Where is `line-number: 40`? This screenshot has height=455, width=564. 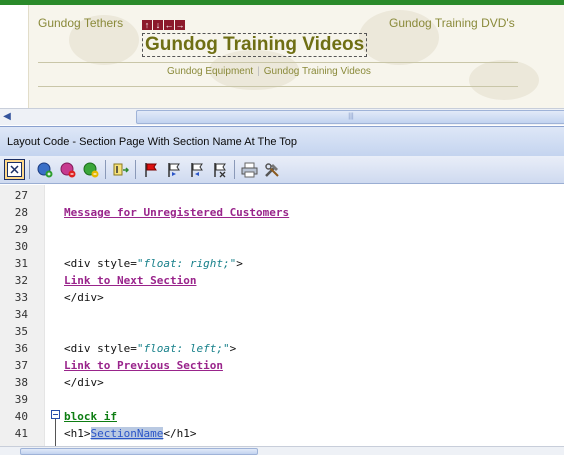
line-number: 40 is located at coordinates (21, 416).